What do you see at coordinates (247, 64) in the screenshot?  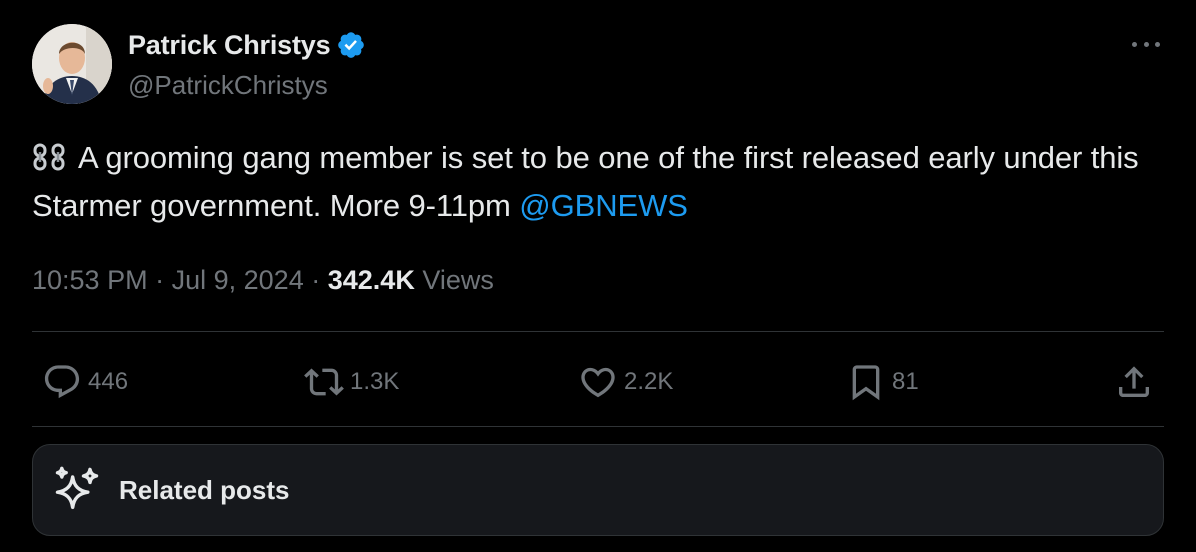 I see `author-names: Patrick Christys @PatrickChristys` at bounding box center [247, 64].